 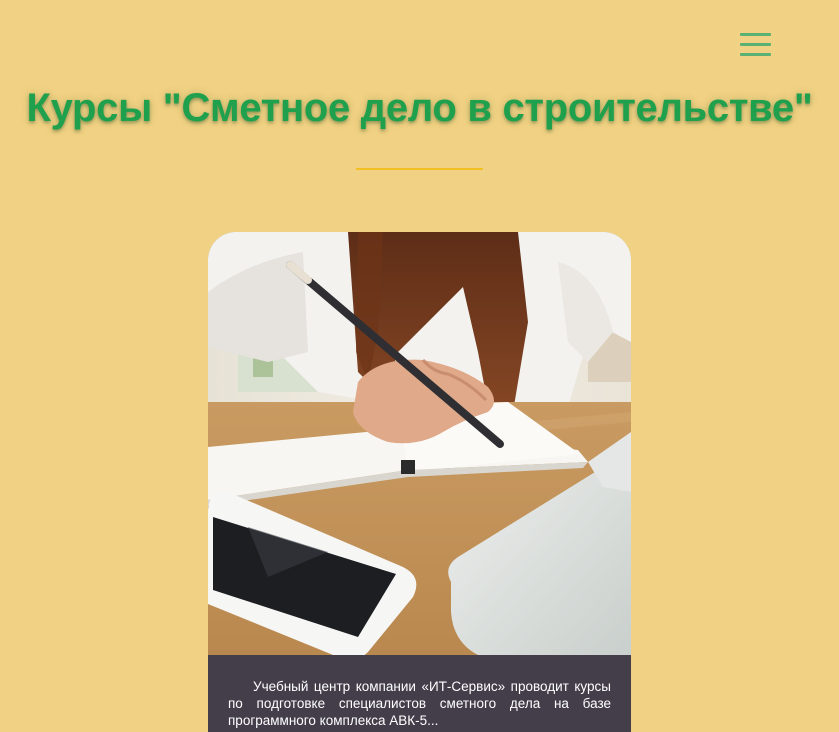 I want to click on page-title: Курсы "Сметное дело в строительстве", so click(x=419, y=108).